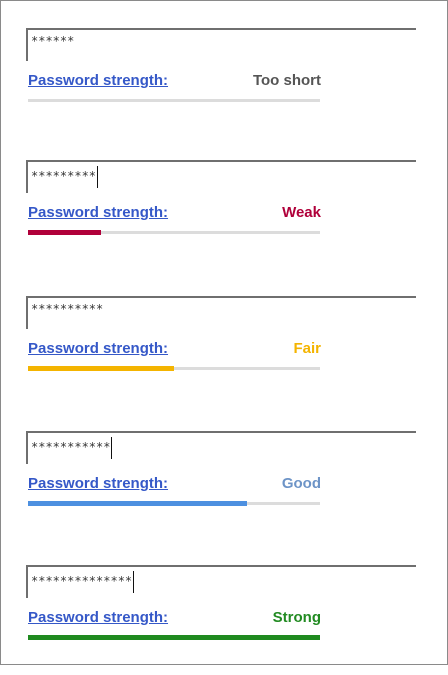 The image size is (448, 675). I want to click on password-field: *********, so click(221, 176).